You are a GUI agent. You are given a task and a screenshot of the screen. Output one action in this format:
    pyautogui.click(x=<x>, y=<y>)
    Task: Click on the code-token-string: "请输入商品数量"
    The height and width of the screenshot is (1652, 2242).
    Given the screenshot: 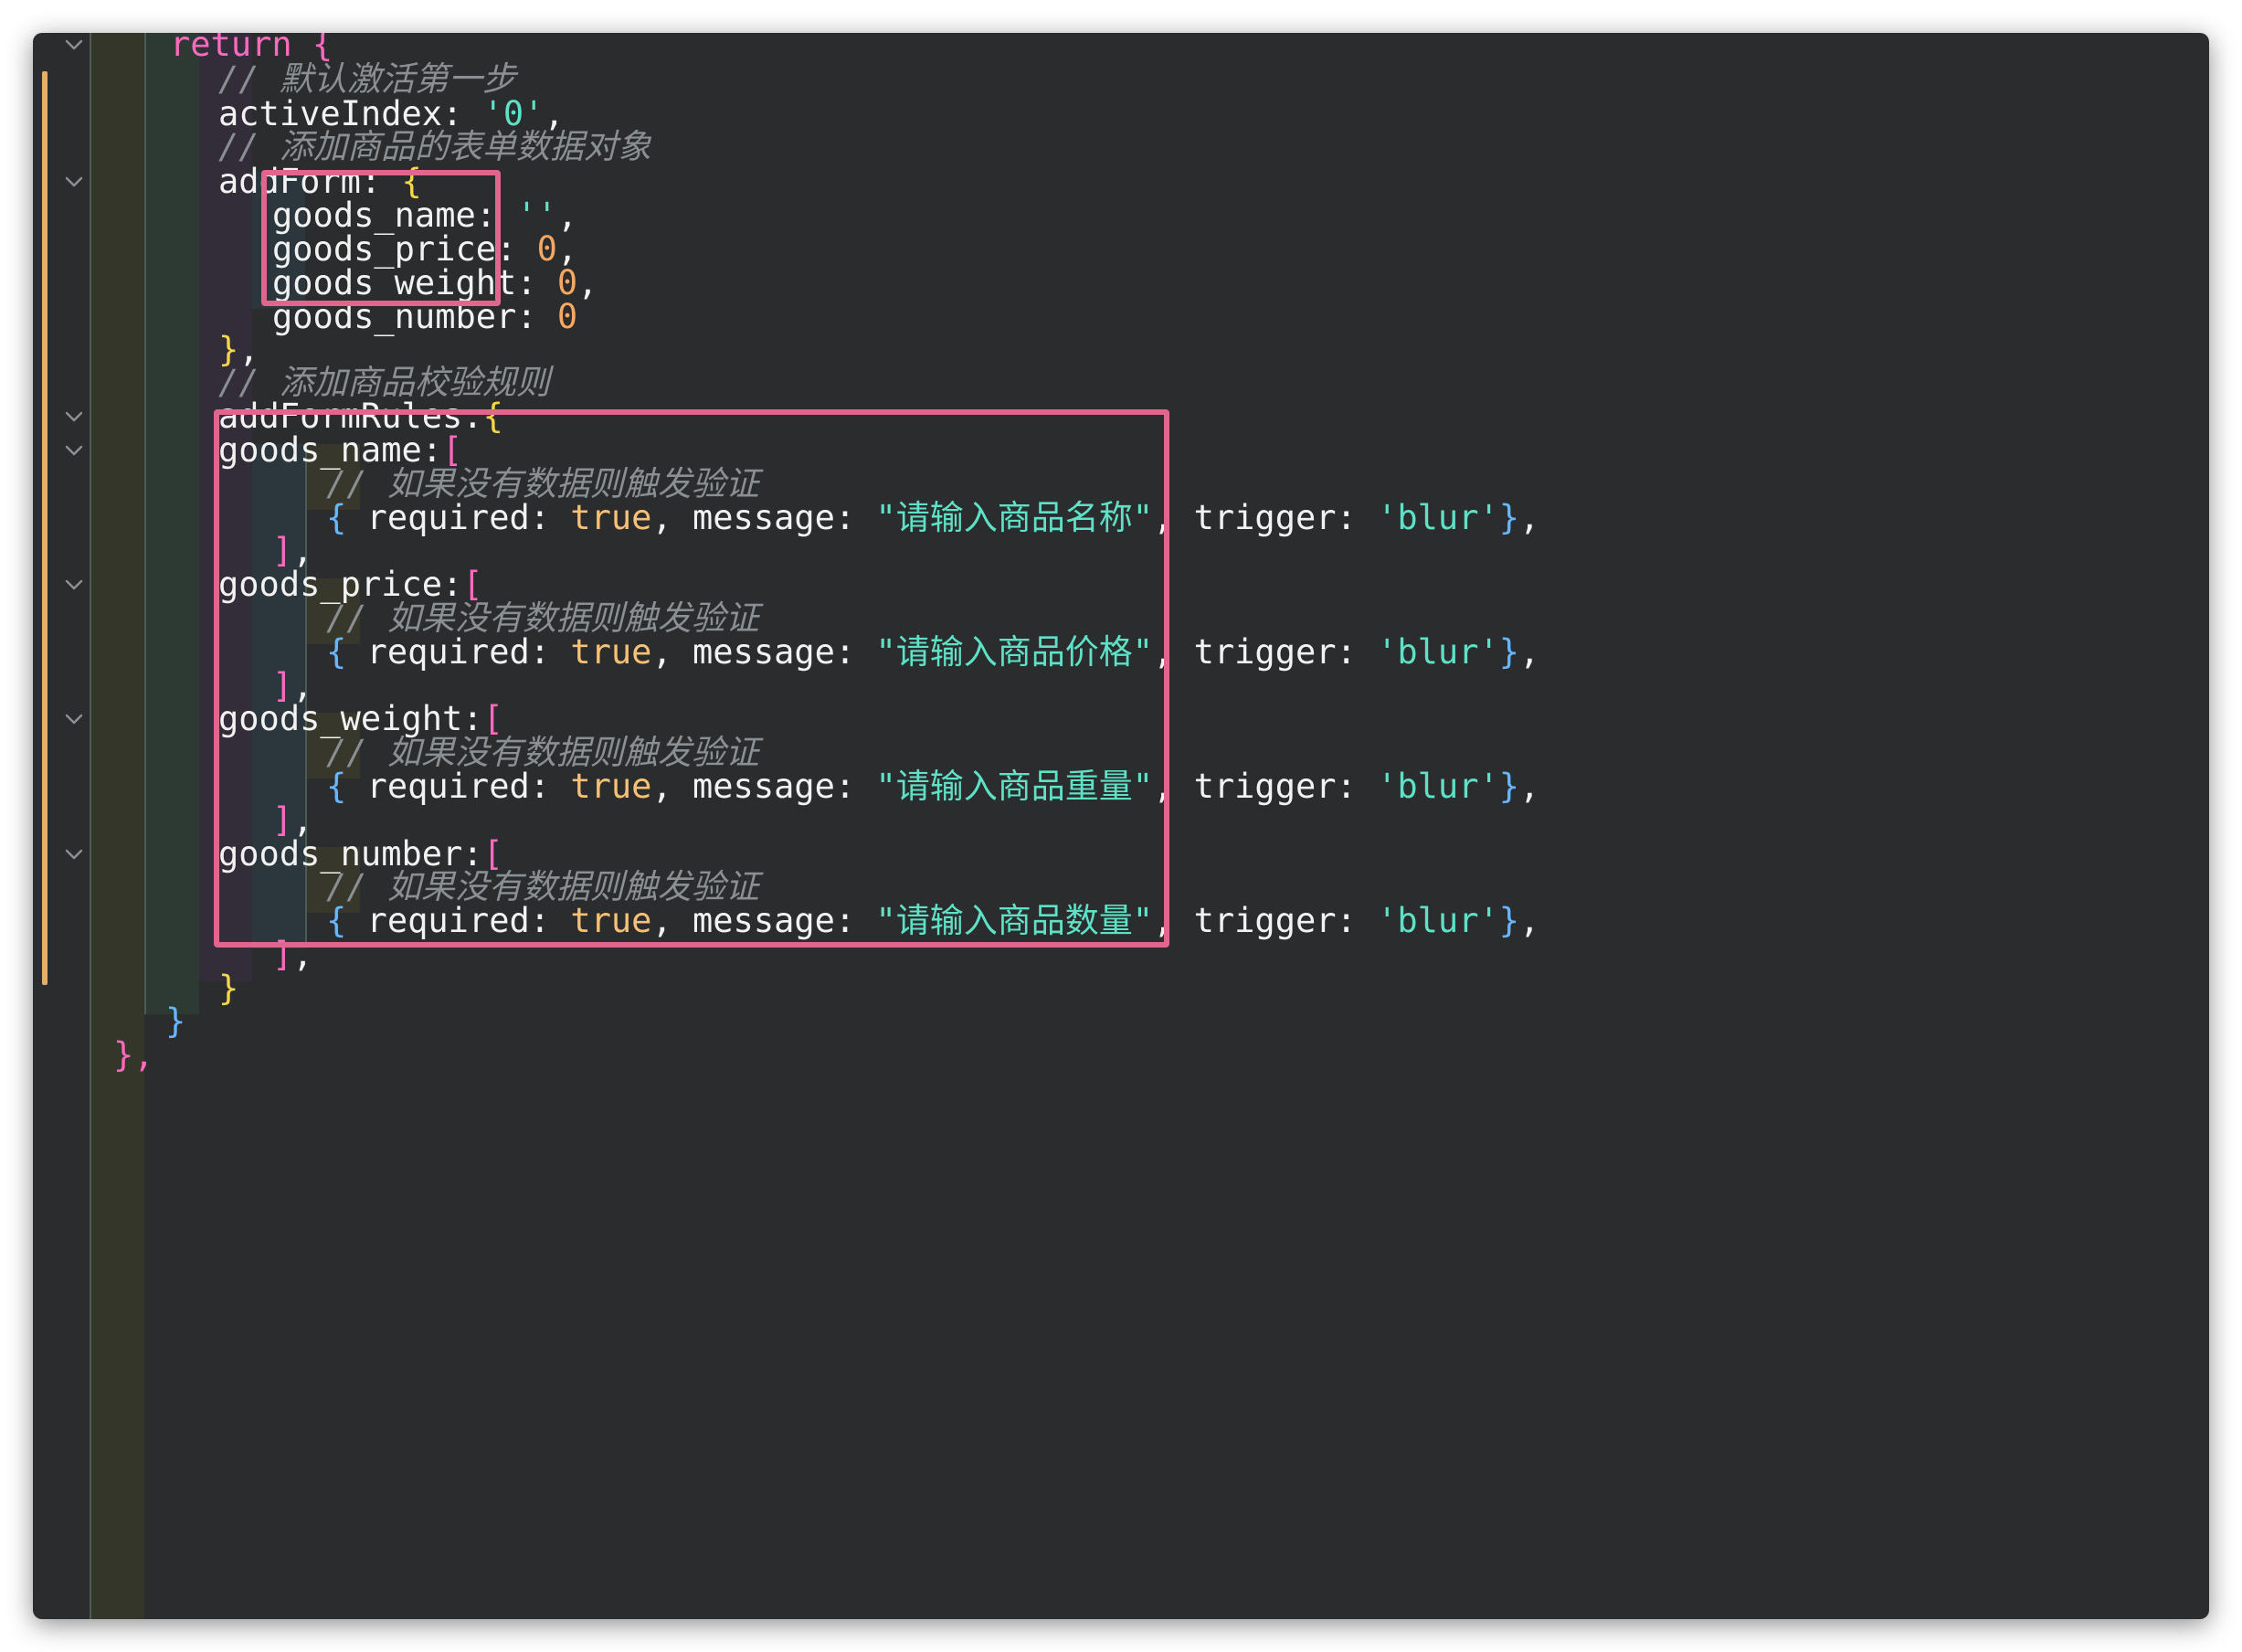 What is the action you would take?
    pyautogui.click(x=1015, y=921)
    